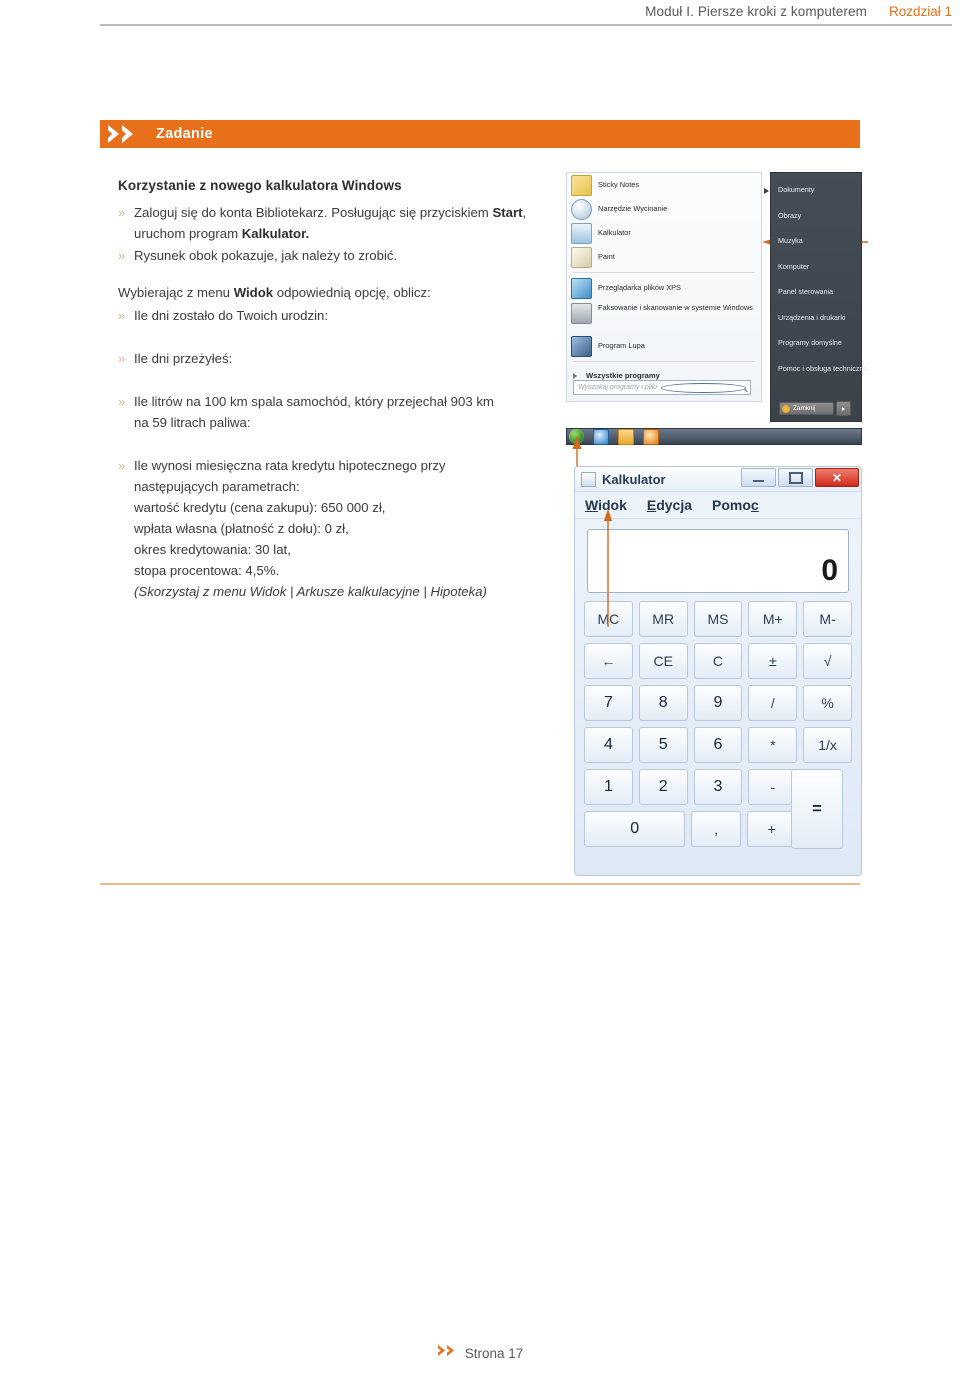 This screenshot has height=1376, width=960. Describe the element at coordinates (827, 745) in the screenshot. I see `key-reciprocal: 1/x` at that location.